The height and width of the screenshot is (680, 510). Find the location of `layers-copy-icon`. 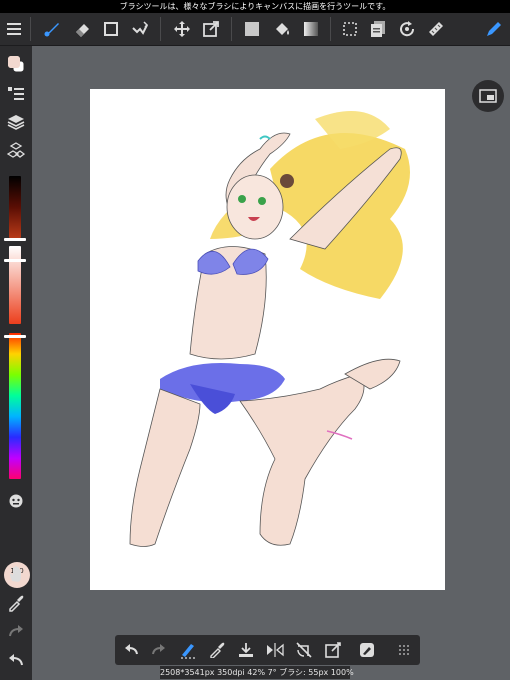

layers-copy-icon is located at coordinates (378, 29).